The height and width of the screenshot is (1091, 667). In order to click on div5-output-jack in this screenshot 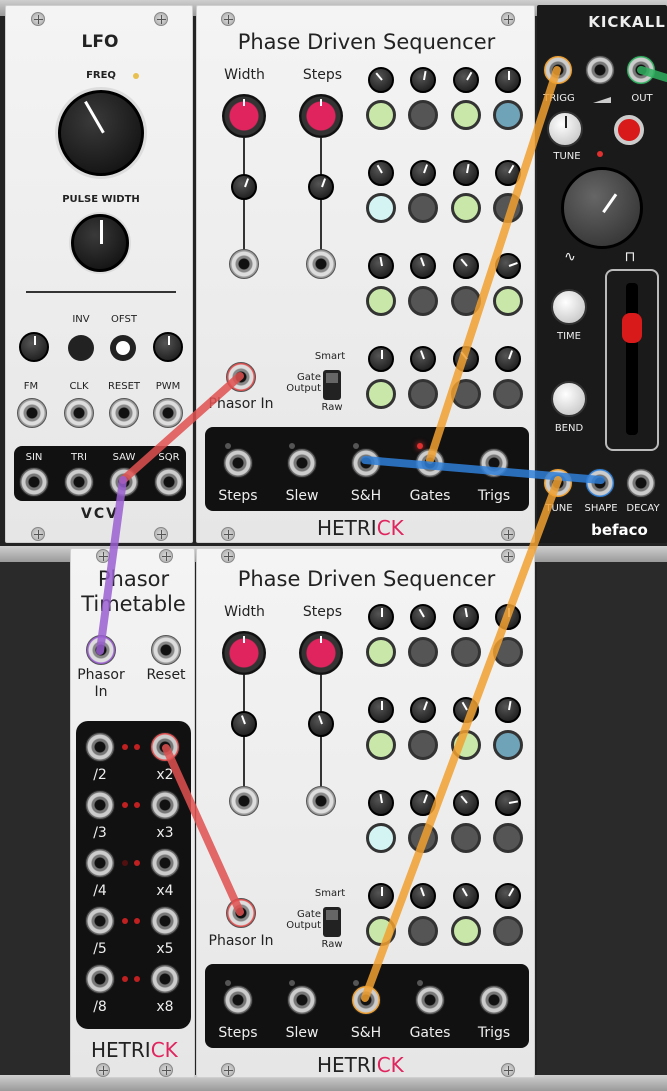, I will do `click(100, 921)`.